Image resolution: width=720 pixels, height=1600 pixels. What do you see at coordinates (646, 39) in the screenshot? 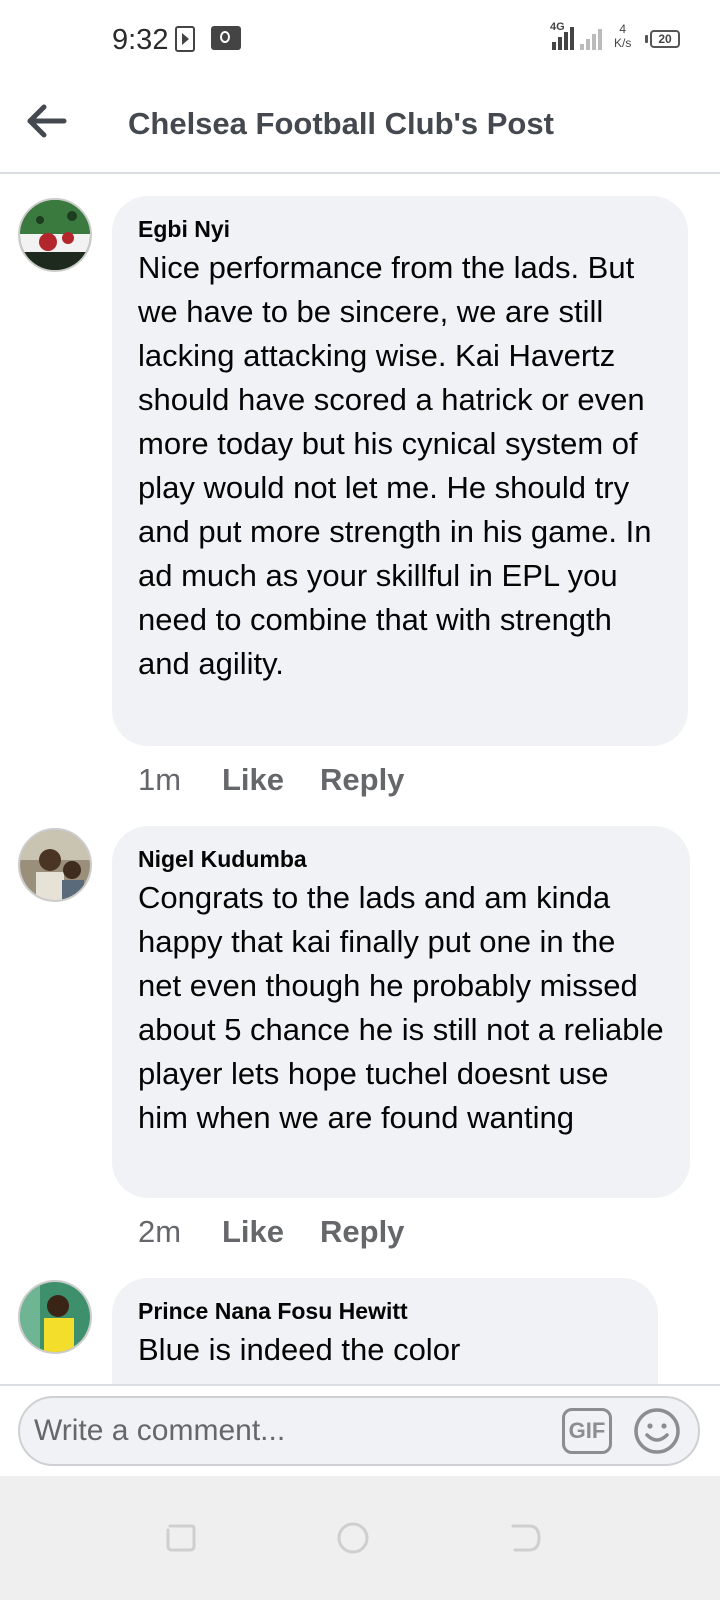
I see `battery-tip` at bounding box center [646, 39].